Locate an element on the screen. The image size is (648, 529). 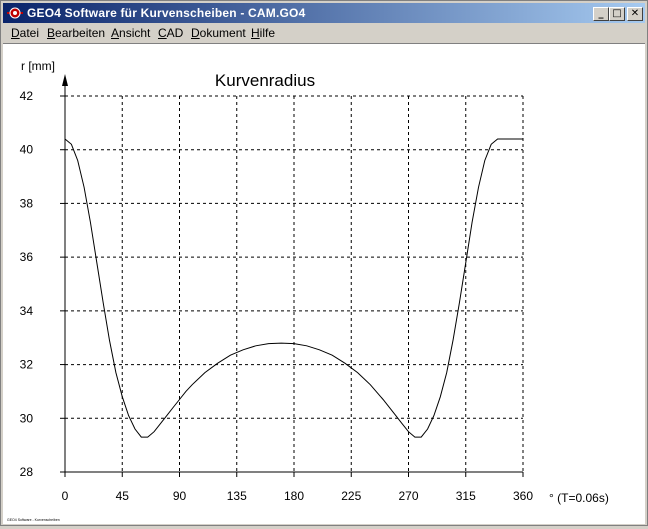
menu-datei: Datei is located at coordinates (25, 33).